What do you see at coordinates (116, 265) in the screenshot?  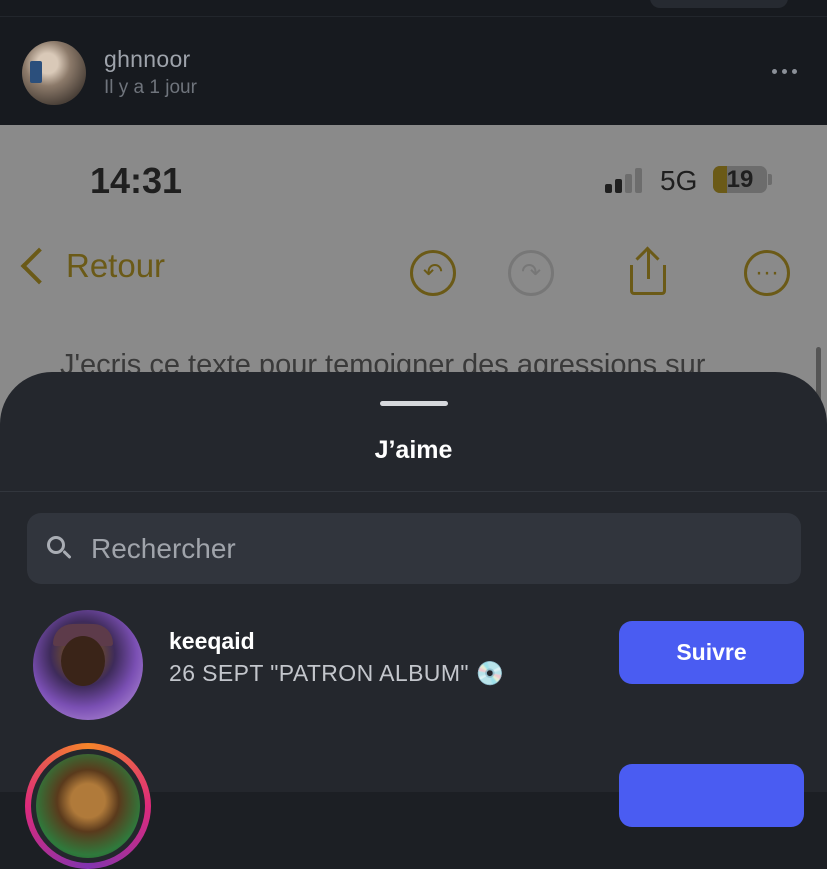 I see `back-label: Retour` at bounding box center [116, 265].